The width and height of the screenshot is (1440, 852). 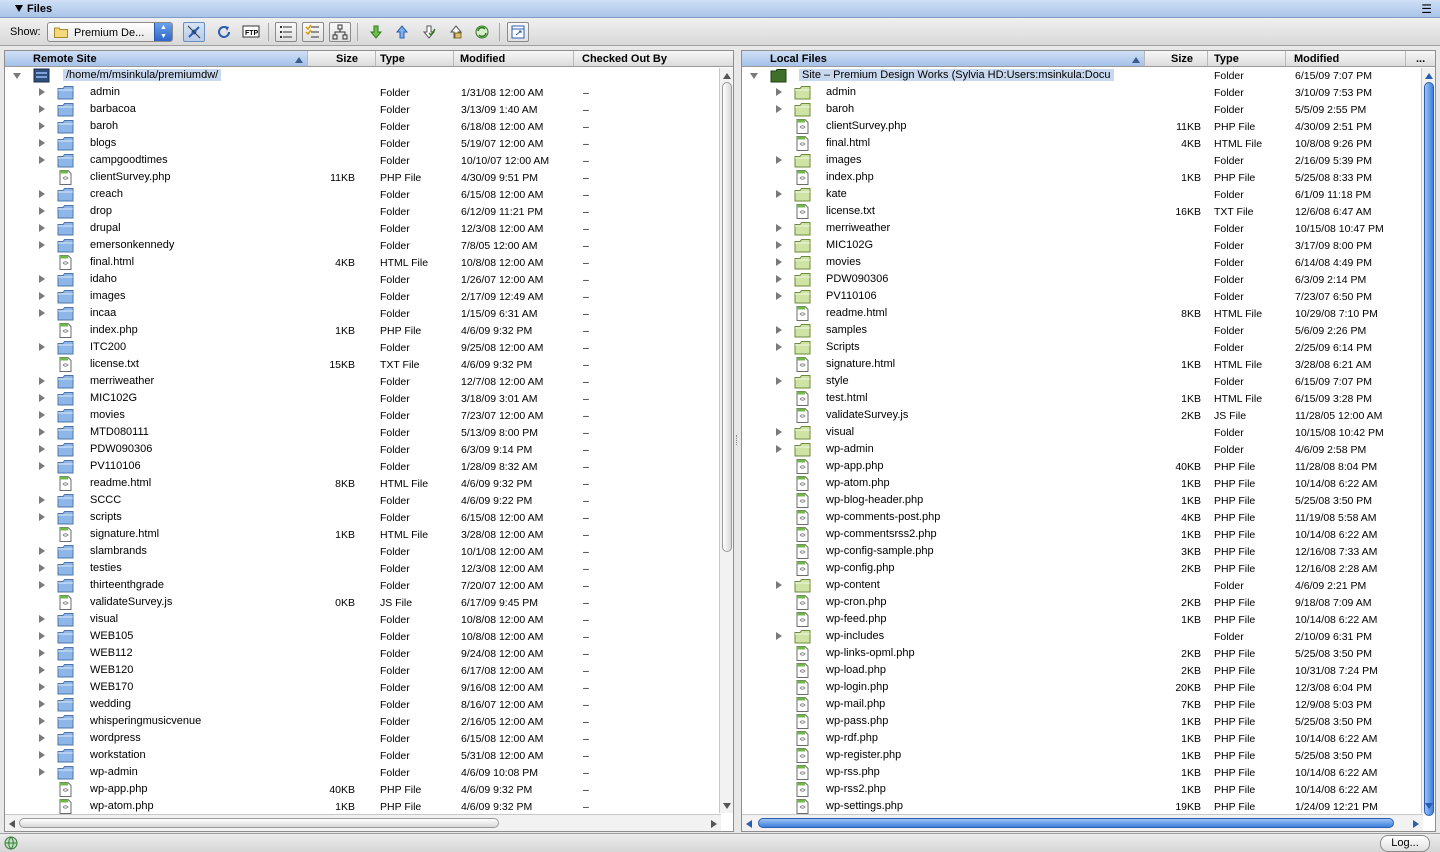 I want to click on local-file-row: wp-login.php 20KB PHP File 12/3/08 6:04 PM, so click(x=1088, y=687).